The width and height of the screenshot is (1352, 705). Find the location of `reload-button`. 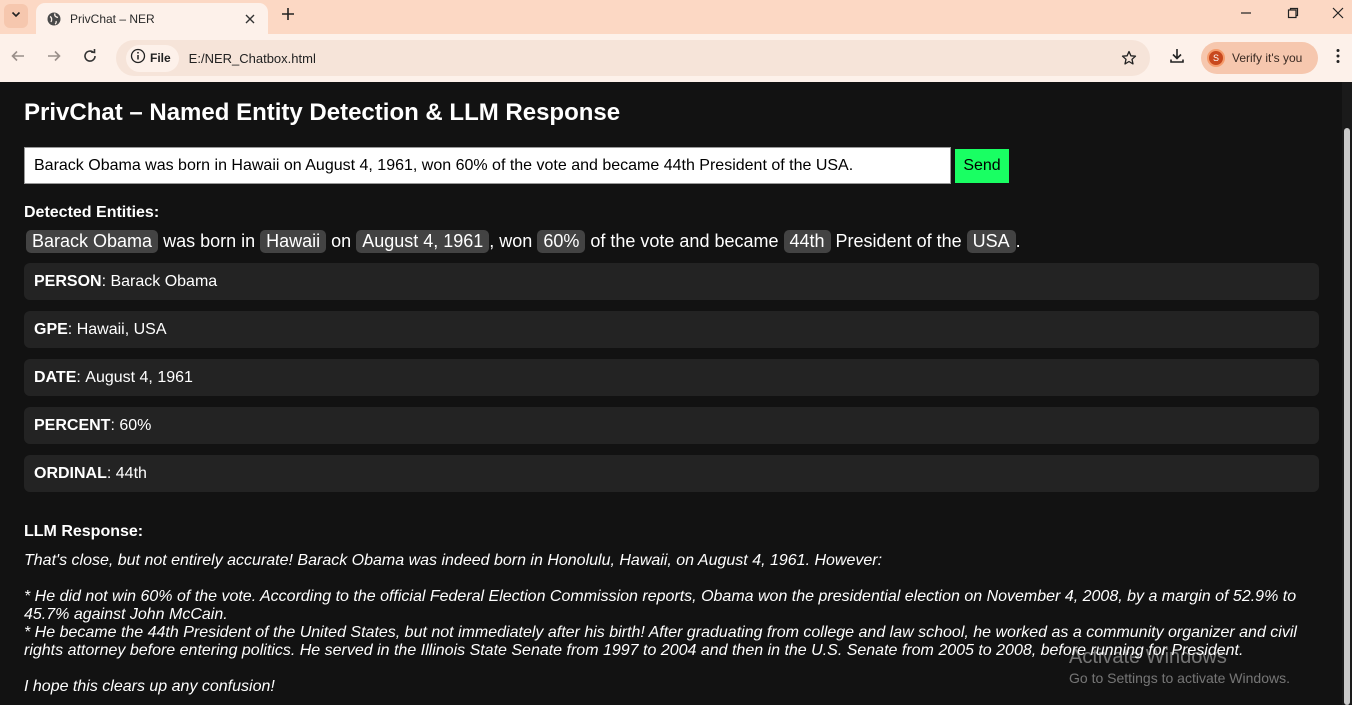

reload-button is located at coordinates (90, 58).